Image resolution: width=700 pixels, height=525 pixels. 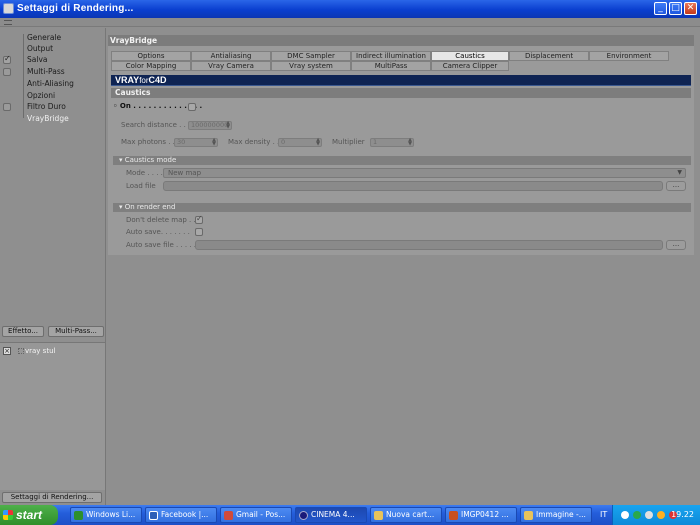 I want to click on tree-line, so click(x=23, y=76).